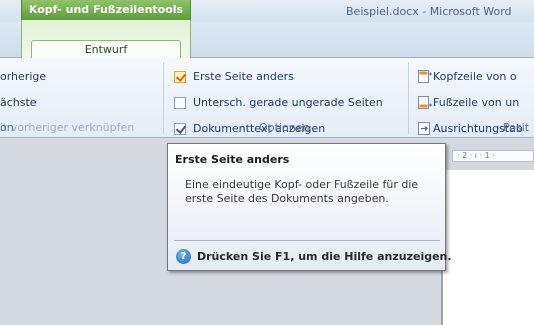  What do you see at coordinates (475, 76) in the screenshot?
I see `header-from-top-label: Kopfzeile von o` at bounding box center [475, 76].